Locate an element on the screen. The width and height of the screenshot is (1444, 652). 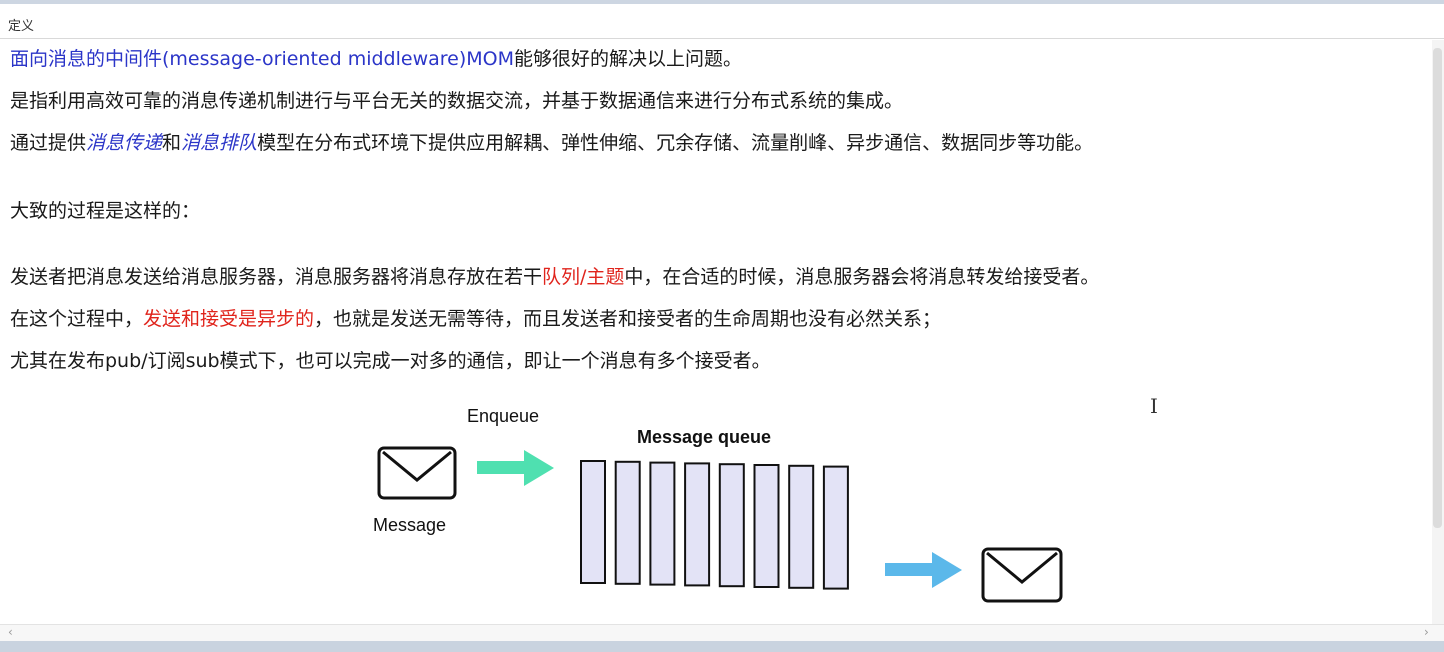
message-label: Message is located at coordinates (409, 525).